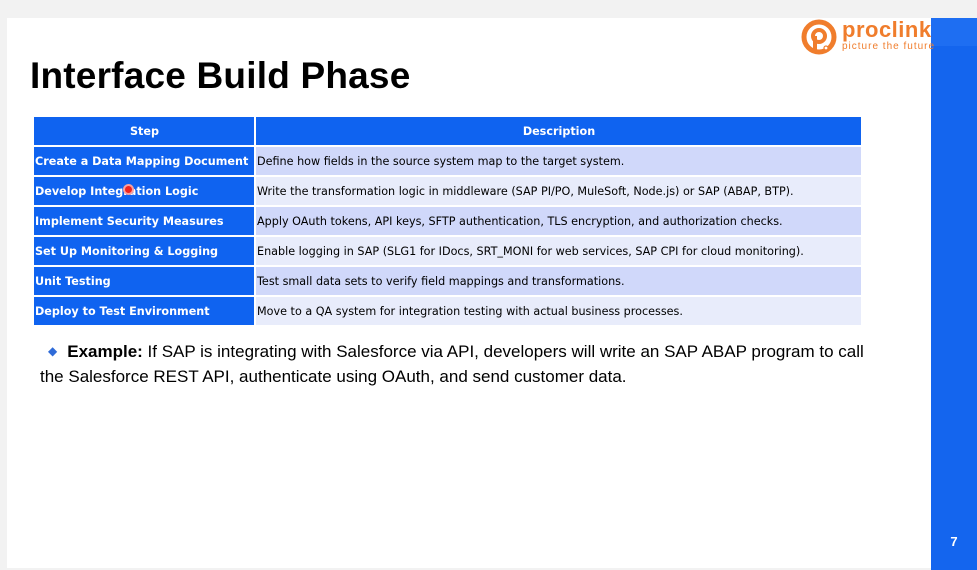 The image size is (977, 570). I want to click on logo-tagline: picture the future, so click(889, 46).